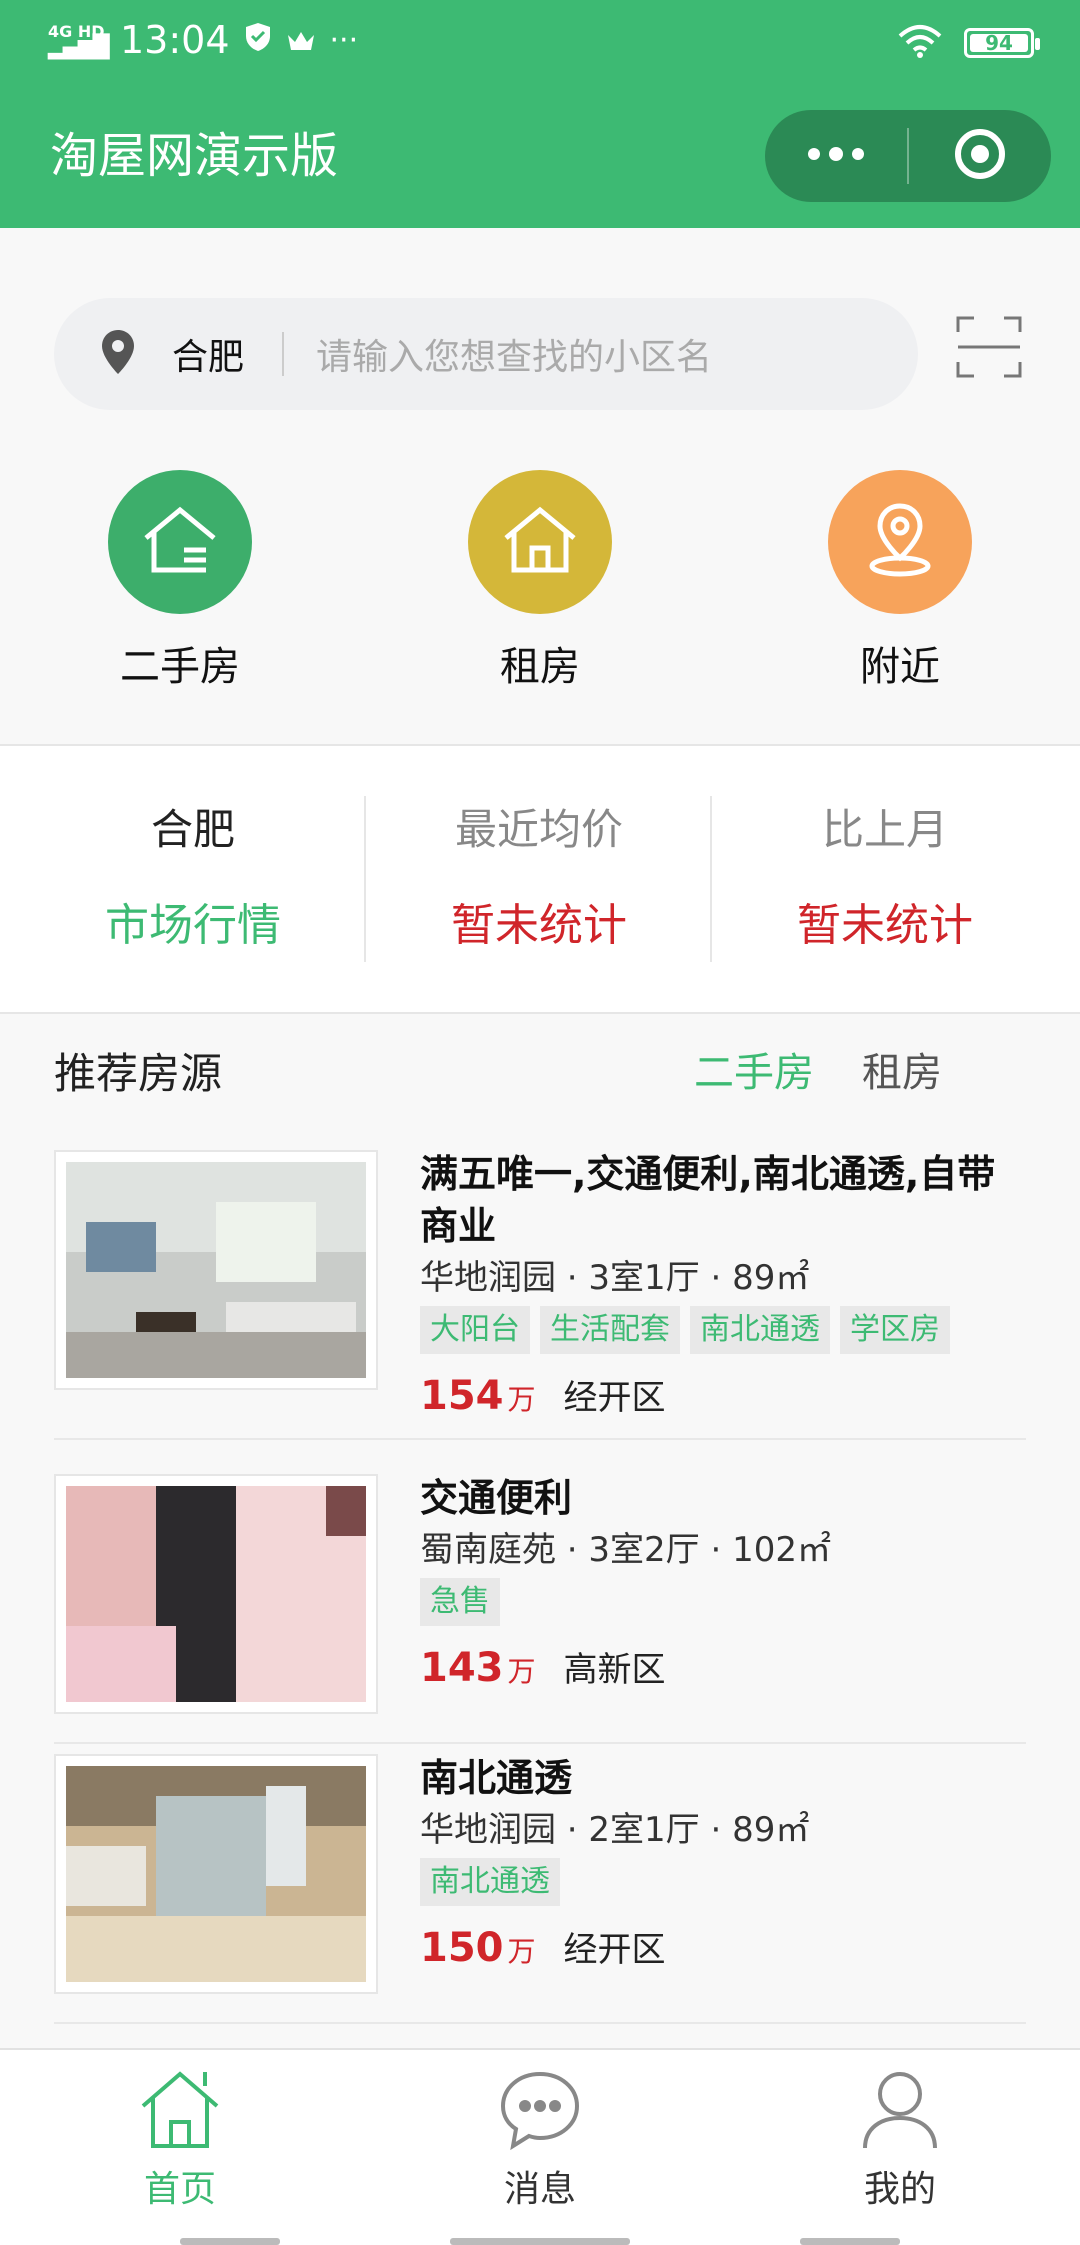 The image size is (1080, 2245). Describe the element at coordinates (615, 1830) in the screenshot. I see `listing-meta: 华地润园 · 2室1厅 · 89㎡` at that location.